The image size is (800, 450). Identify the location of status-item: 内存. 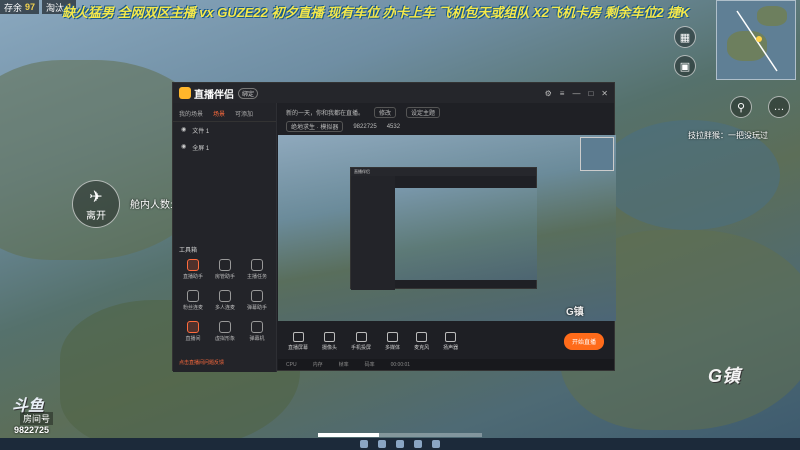
(317, 365).